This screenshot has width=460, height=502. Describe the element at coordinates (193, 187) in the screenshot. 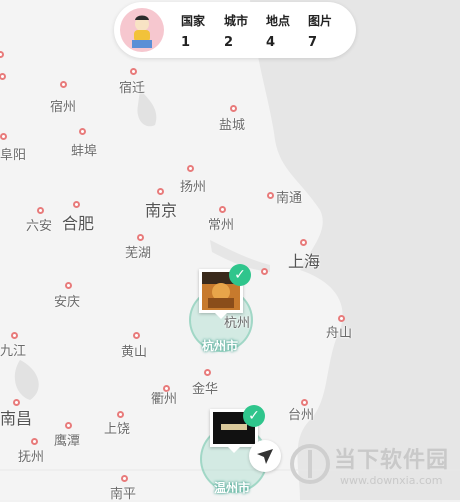

I see `city-label-yangzhou: 扬州` at that location.